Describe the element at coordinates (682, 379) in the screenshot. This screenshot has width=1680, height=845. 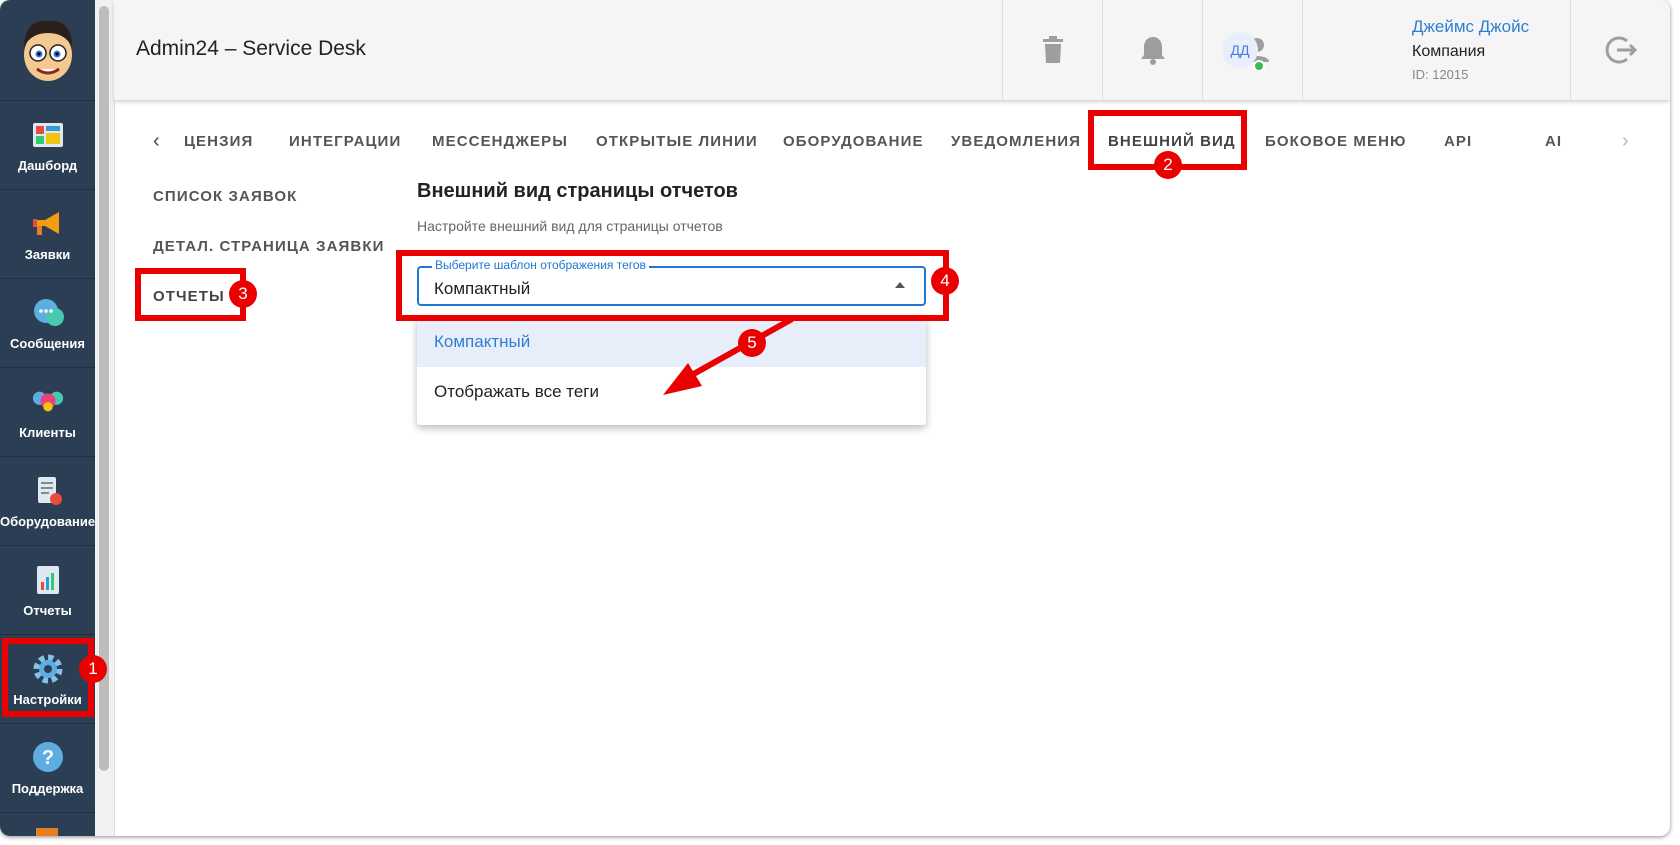
I see `annotation-arrow-head` at that location.